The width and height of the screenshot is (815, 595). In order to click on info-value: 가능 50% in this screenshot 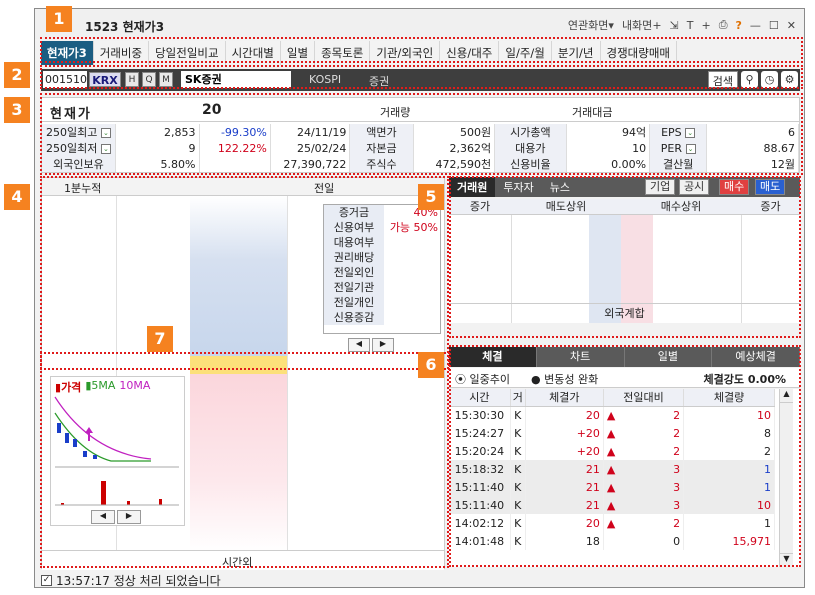, I will do `click(413, 227)`.